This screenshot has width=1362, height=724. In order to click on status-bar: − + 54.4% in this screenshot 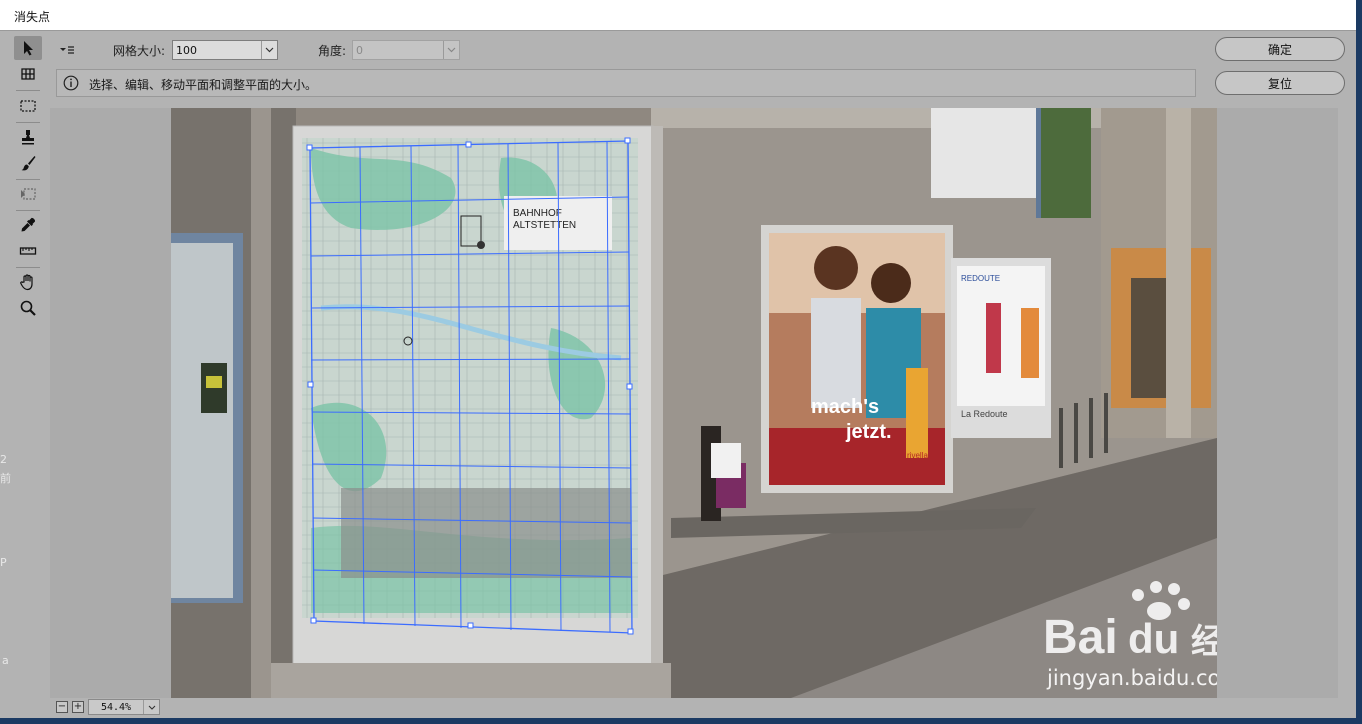, I will do `click(703, 708)`.